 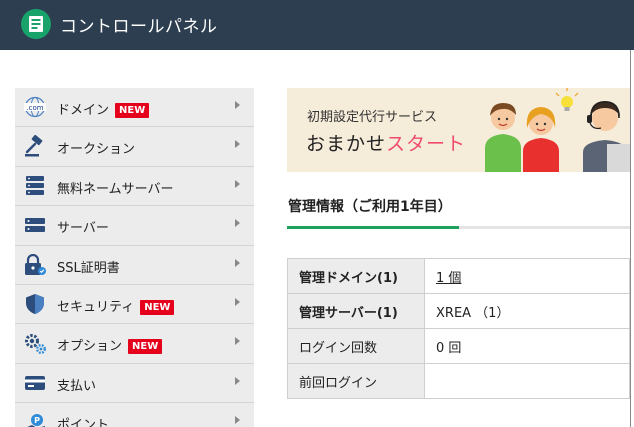 What do you see at coordinates (90, 347) in the screenshot?
I see `sidebar-item-label: オプション` at bounding box center [90, 347].